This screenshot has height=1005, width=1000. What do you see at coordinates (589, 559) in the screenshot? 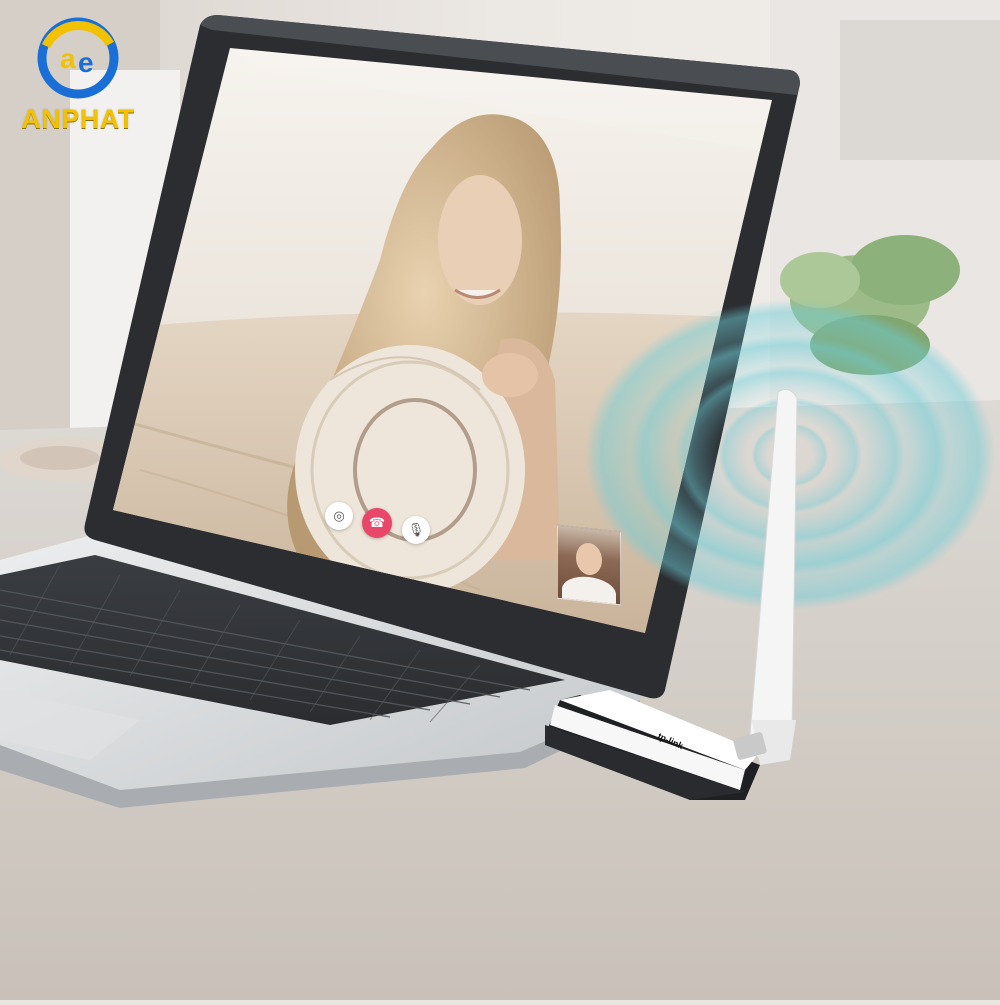
I see `self-view-face` at bounding box center [589, 559].